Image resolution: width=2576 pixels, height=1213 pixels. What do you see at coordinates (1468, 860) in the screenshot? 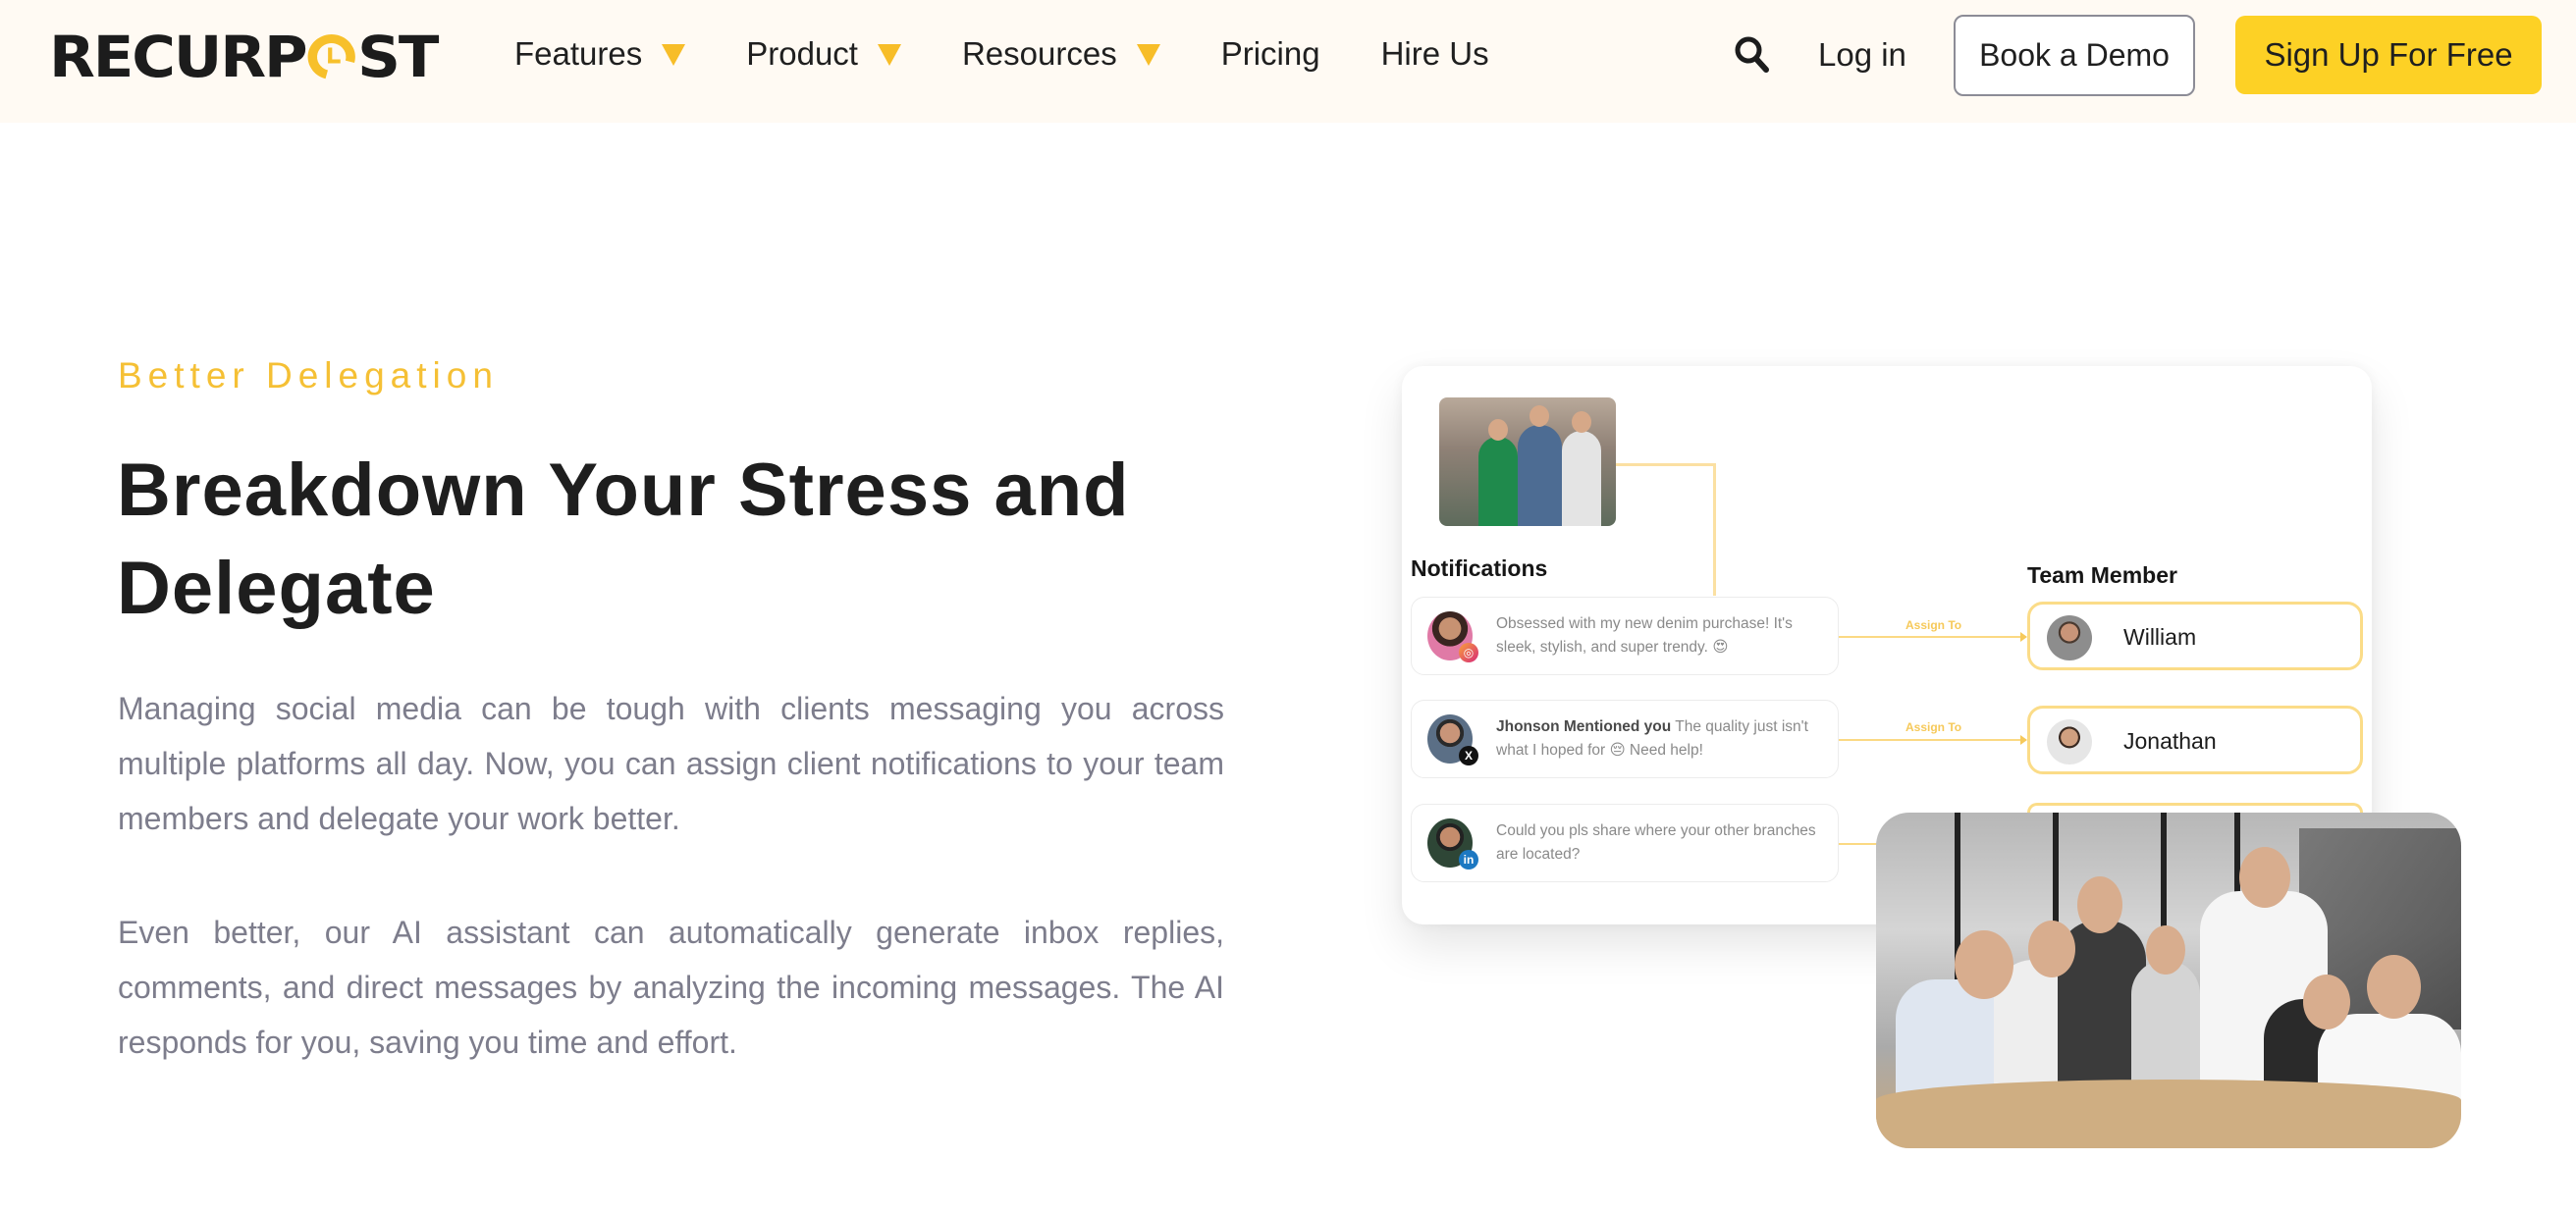
I see `linkedin-icon: in` at bounding box center [1468, 860].